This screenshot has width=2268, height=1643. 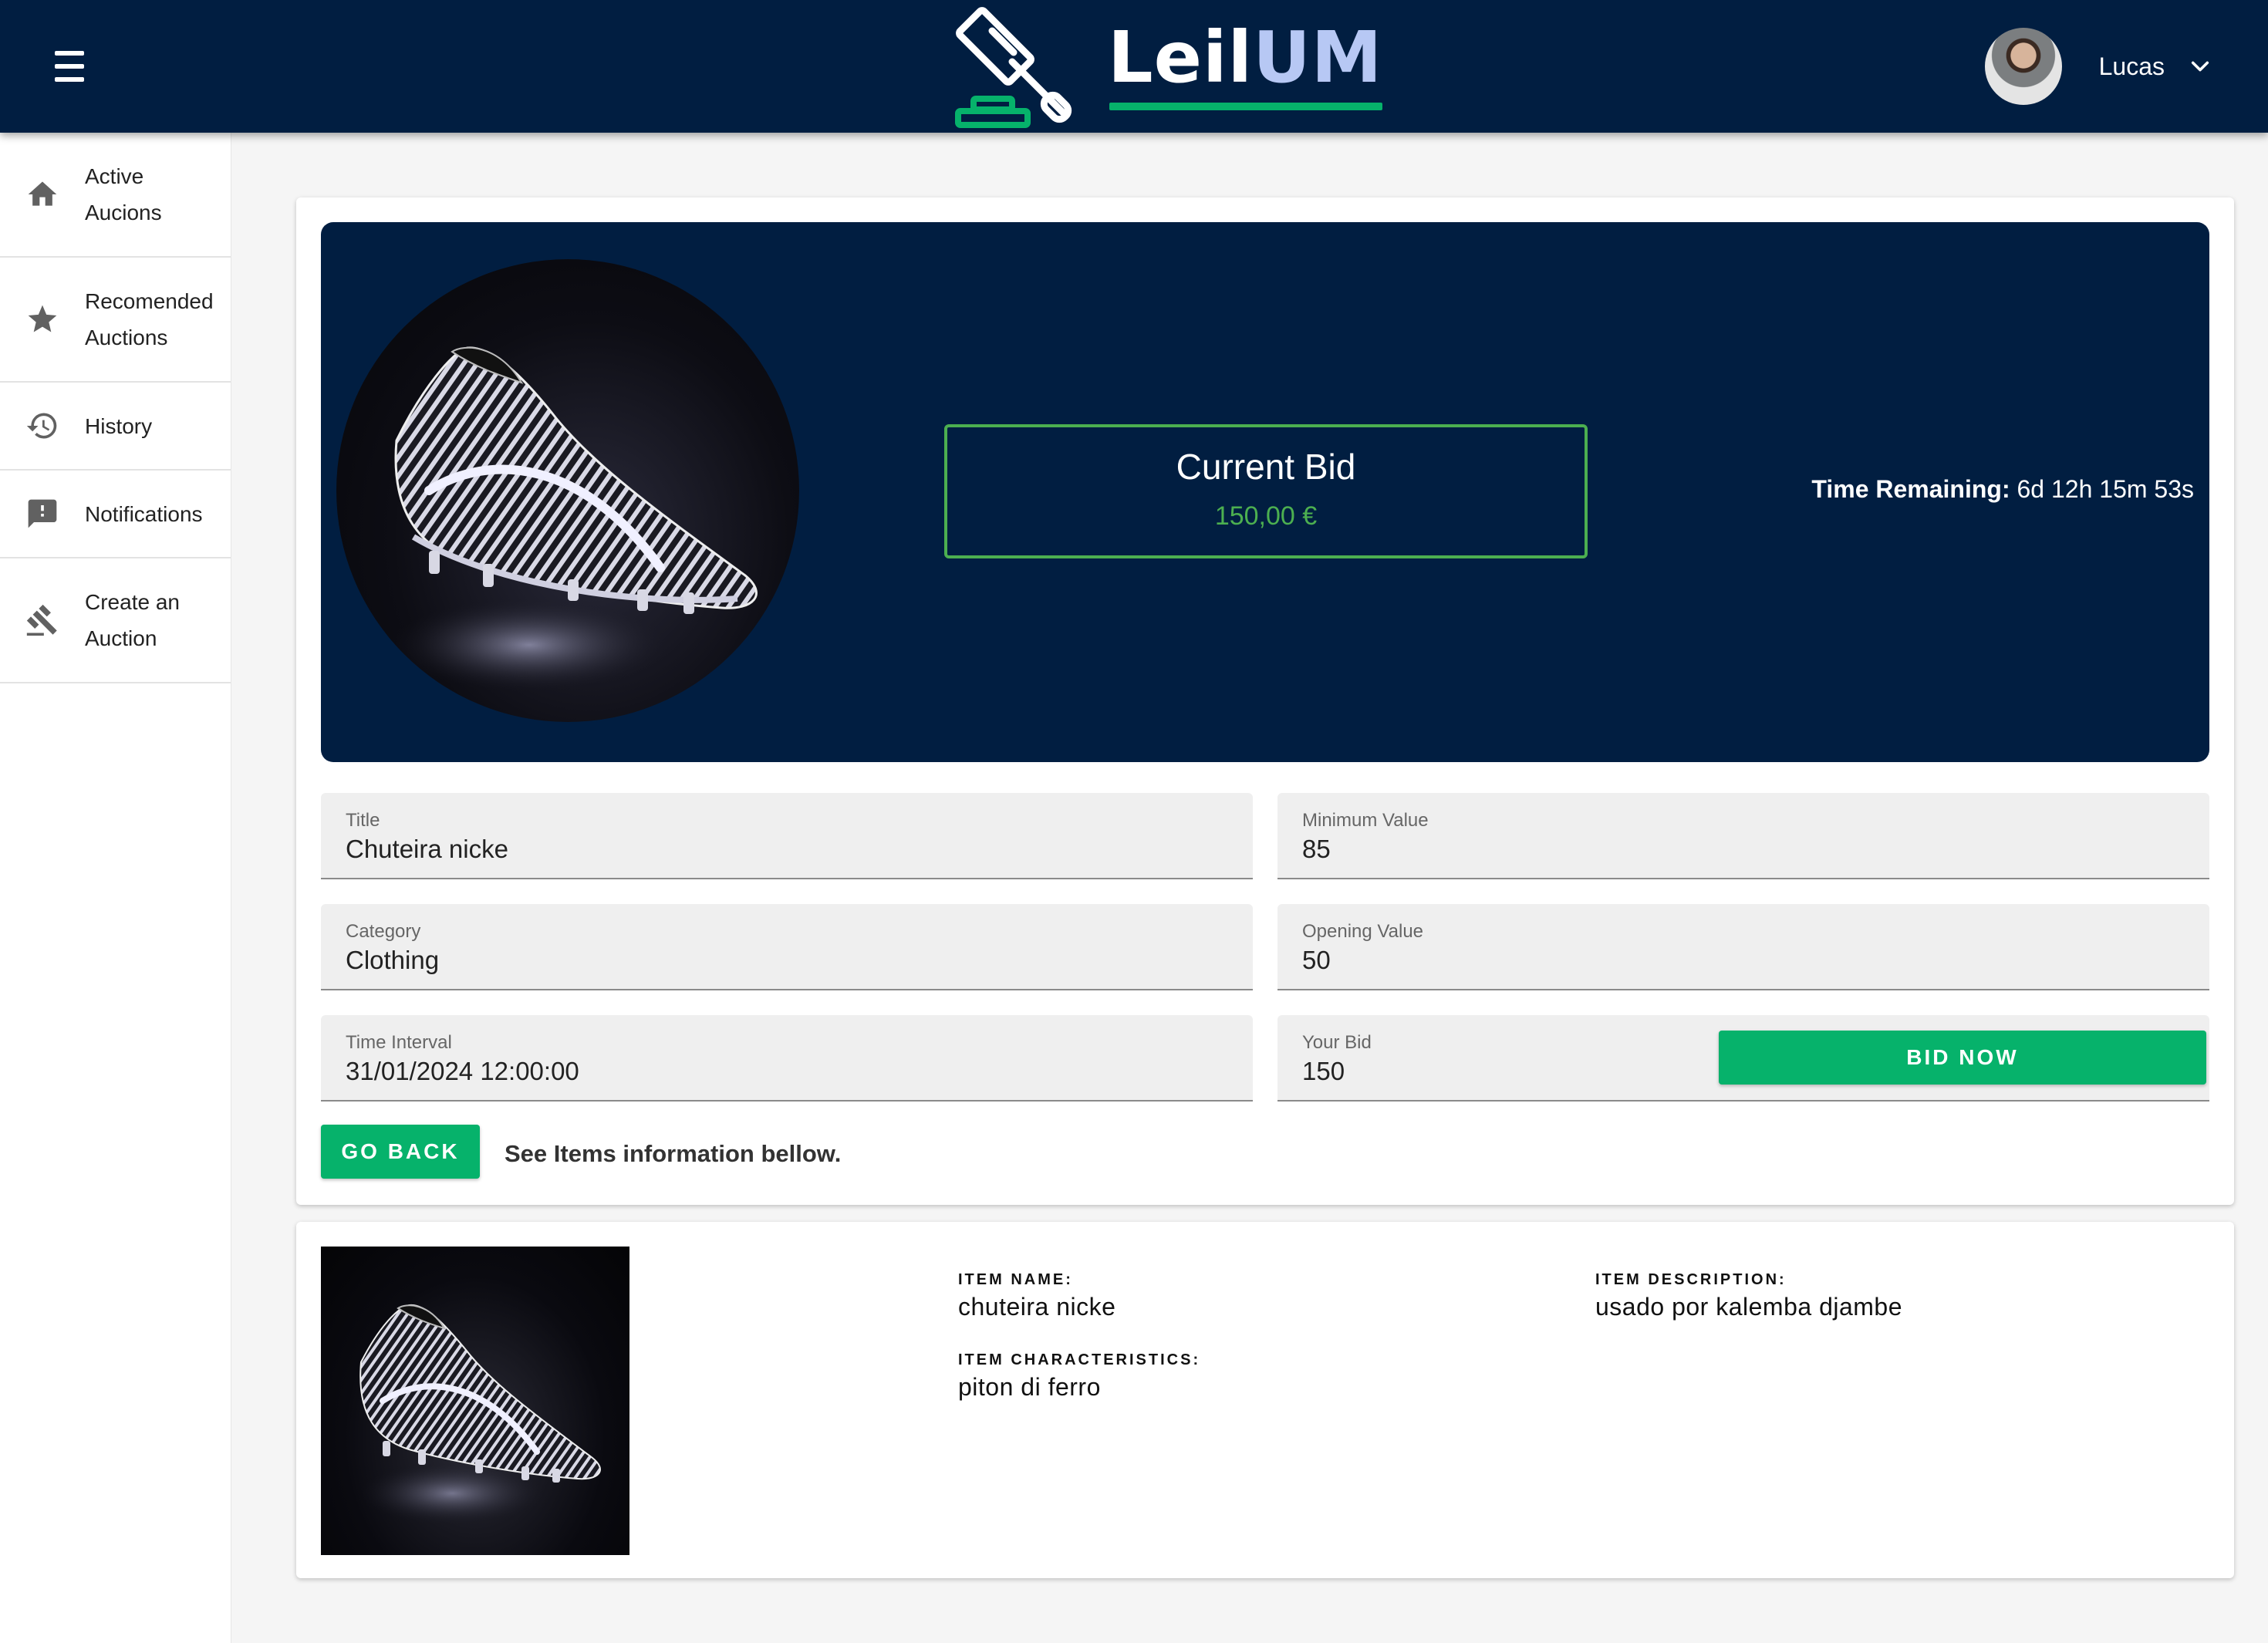 What do you see at coordinates (673, 1153) in the screenshot?
I see `items-info-hint: See Items information bellow.` at bounding box center [673, 1153].